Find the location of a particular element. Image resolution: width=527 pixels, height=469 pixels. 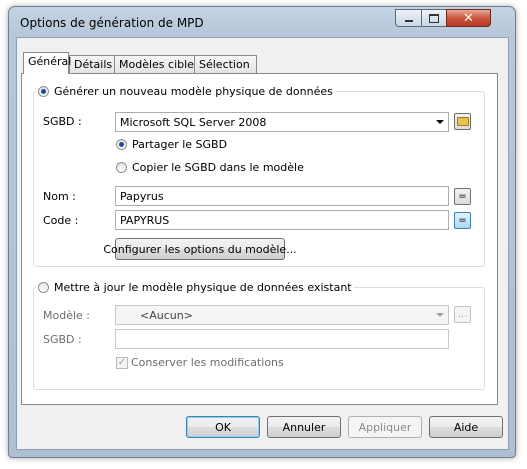

name-equals-button: = is located at coordinates (462, 196).